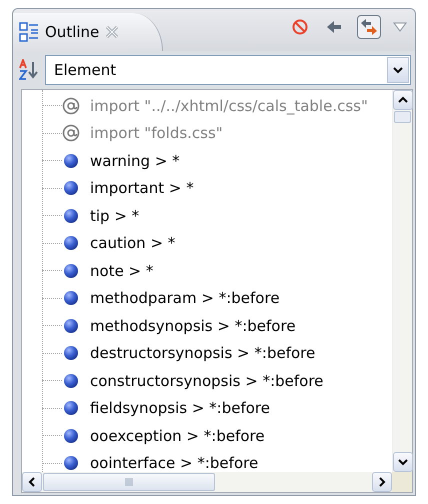  Describe the element at coordinates (112, 32) in the screenshot. I see `close-icon` at that location.